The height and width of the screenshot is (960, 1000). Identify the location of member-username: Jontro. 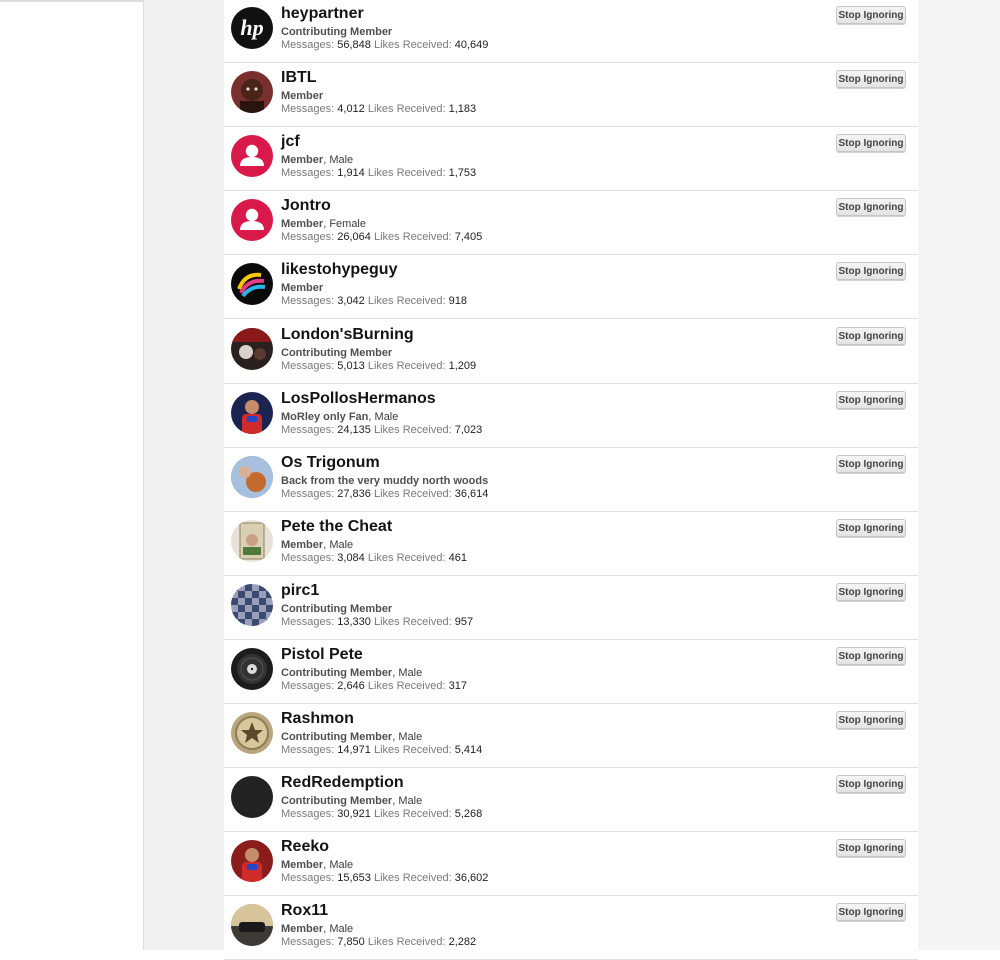
(306, 206).